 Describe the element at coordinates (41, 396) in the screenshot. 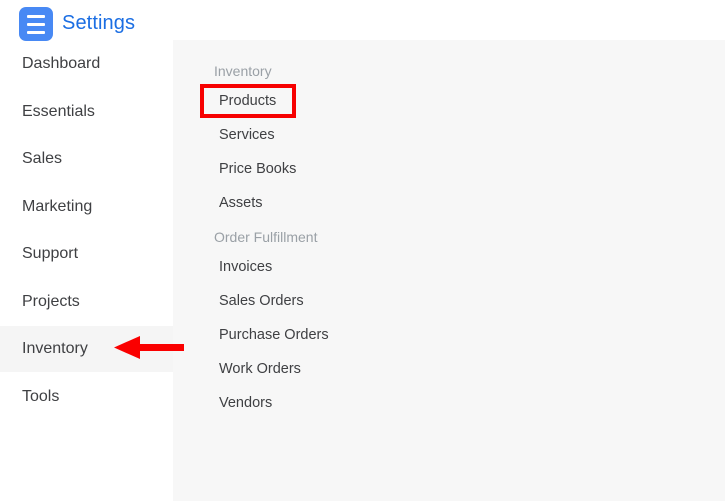

I see `sidebar-item-label: Tools` at that location.